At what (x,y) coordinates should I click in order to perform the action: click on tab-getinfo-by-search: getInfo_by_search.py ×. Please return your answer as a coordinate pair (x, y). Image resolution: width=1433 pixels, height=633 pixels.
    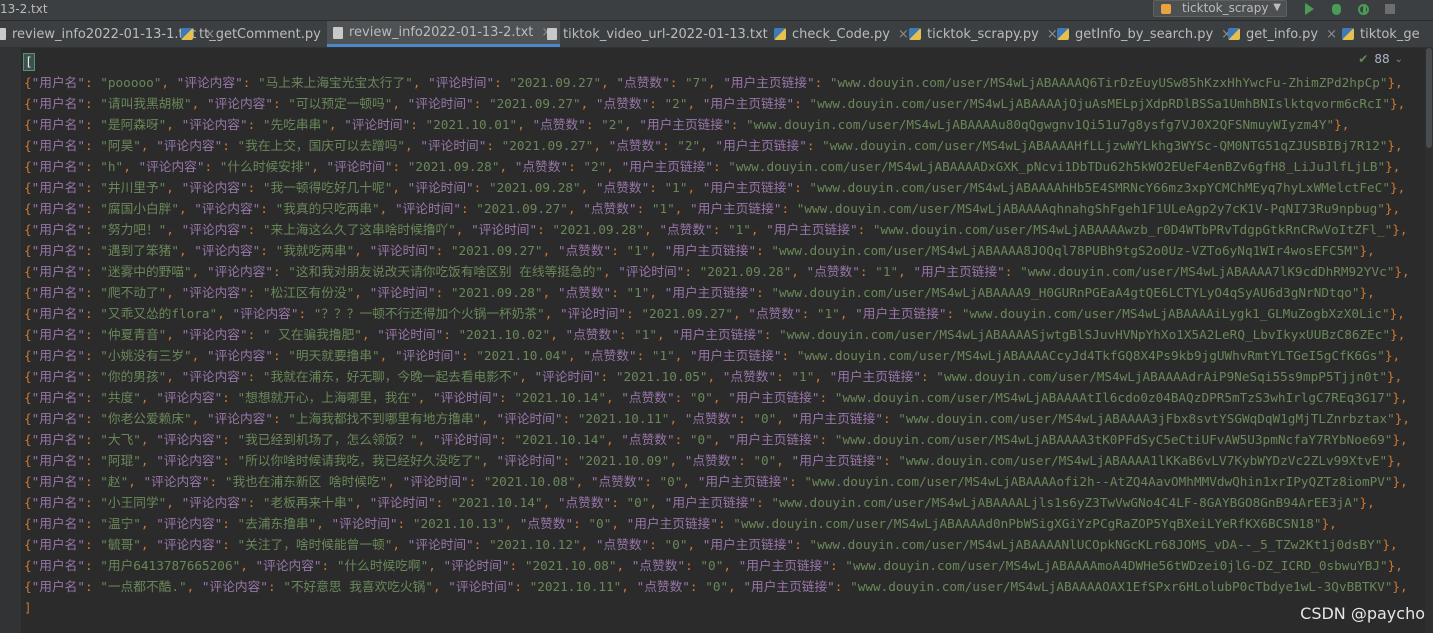
    Looking at the image, I should click on (1145, 34).